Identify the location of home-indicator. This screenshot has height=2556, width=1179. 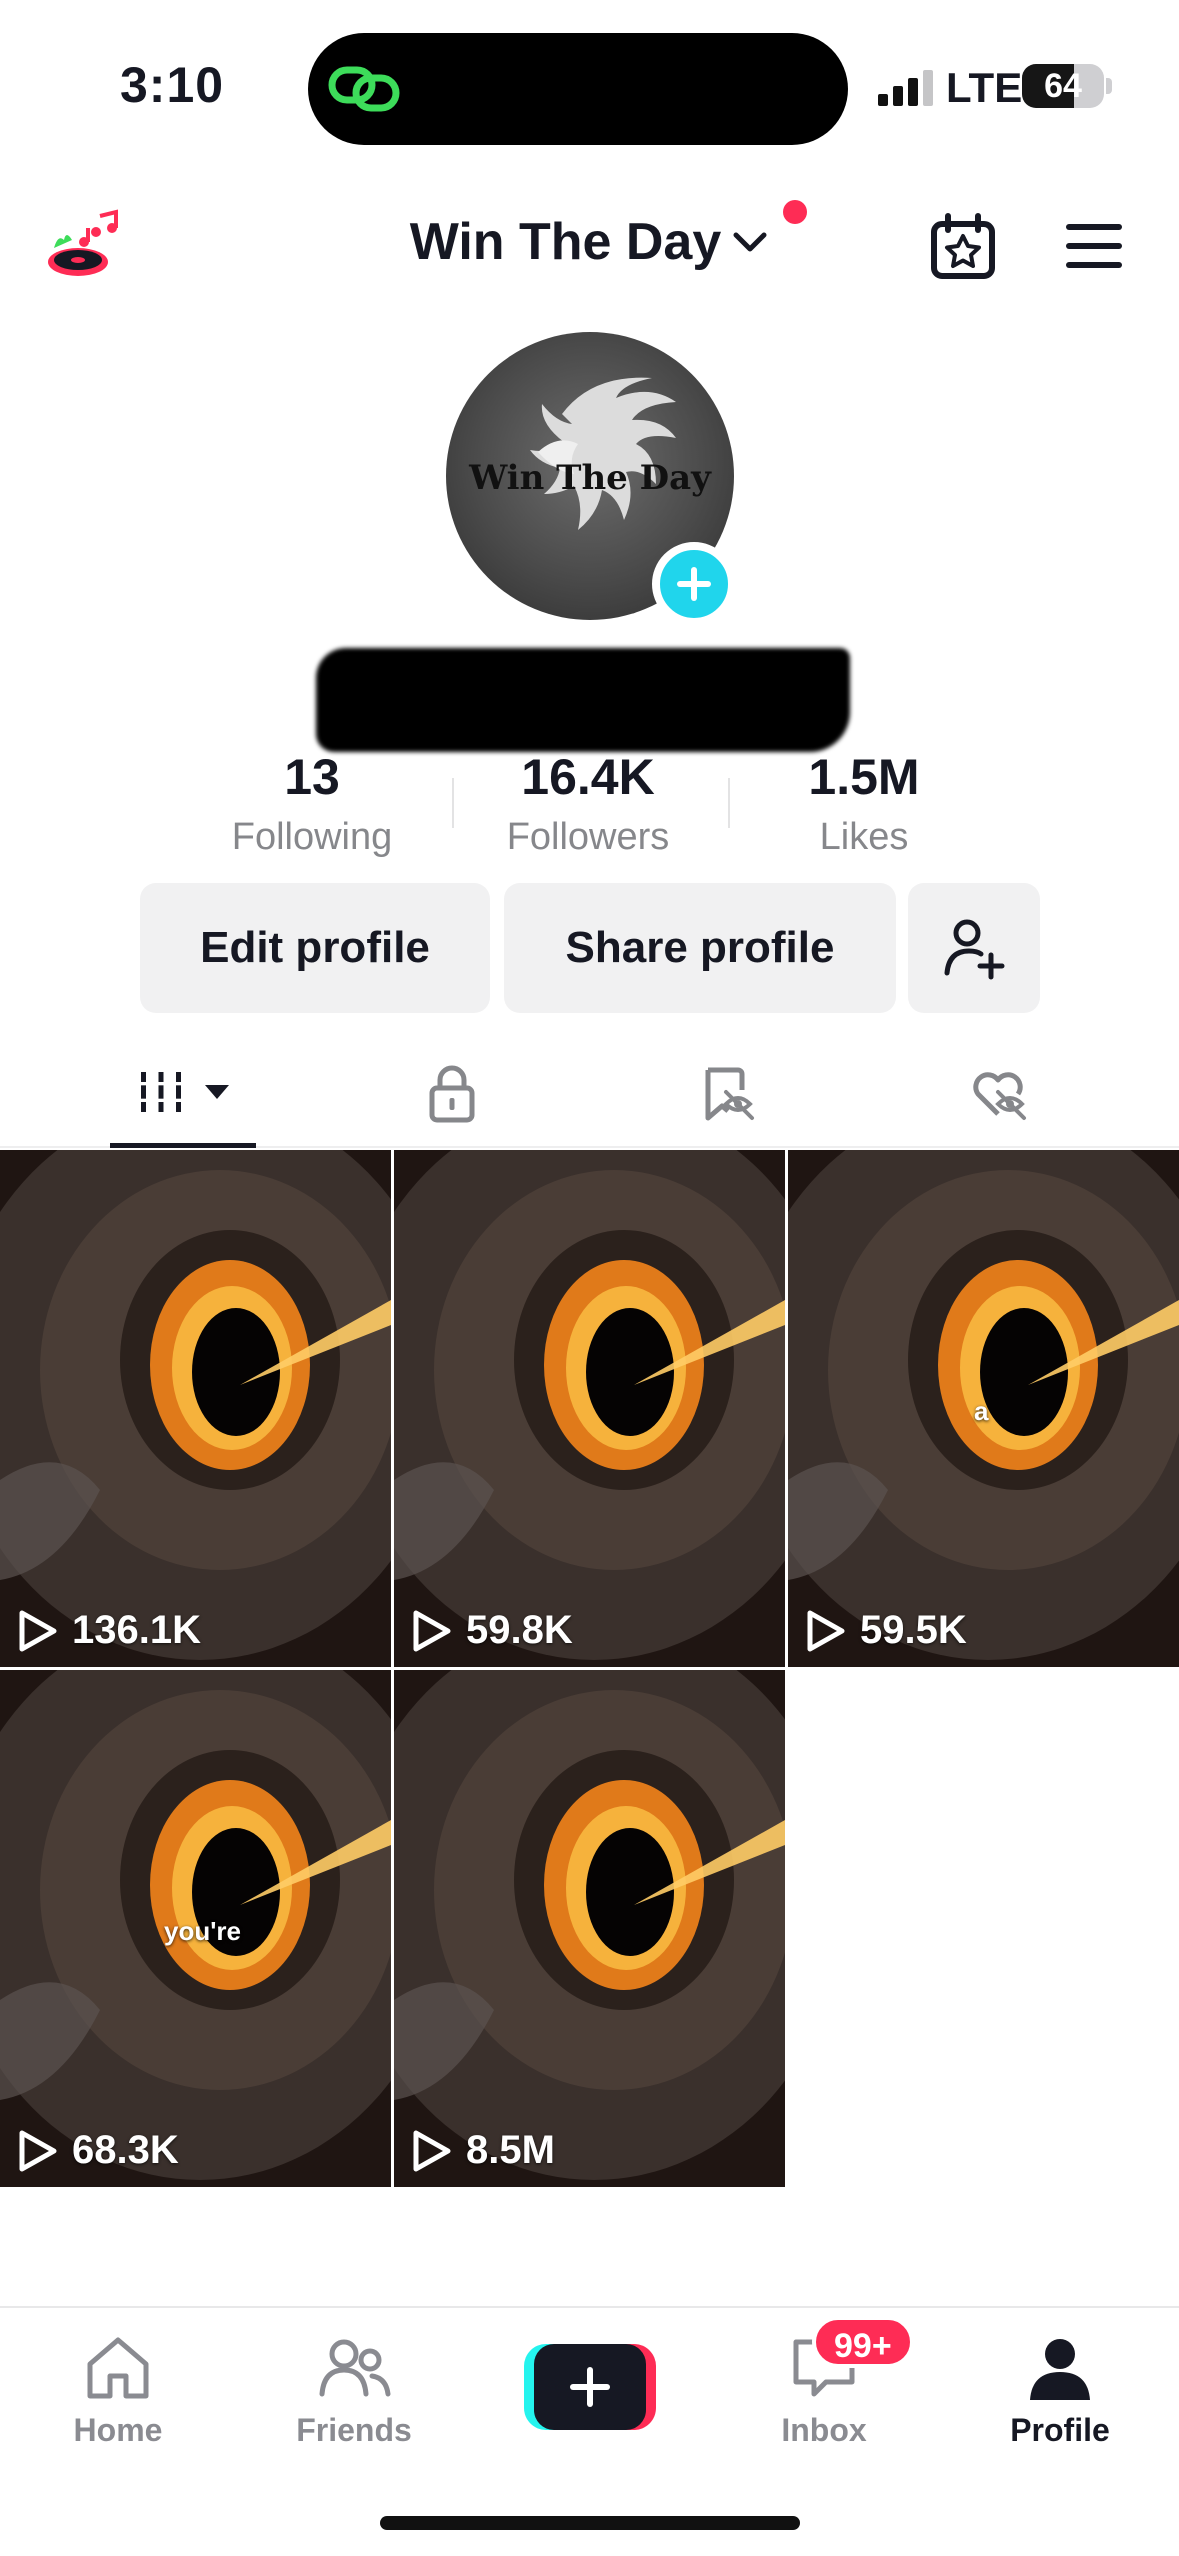
(590, 2523).